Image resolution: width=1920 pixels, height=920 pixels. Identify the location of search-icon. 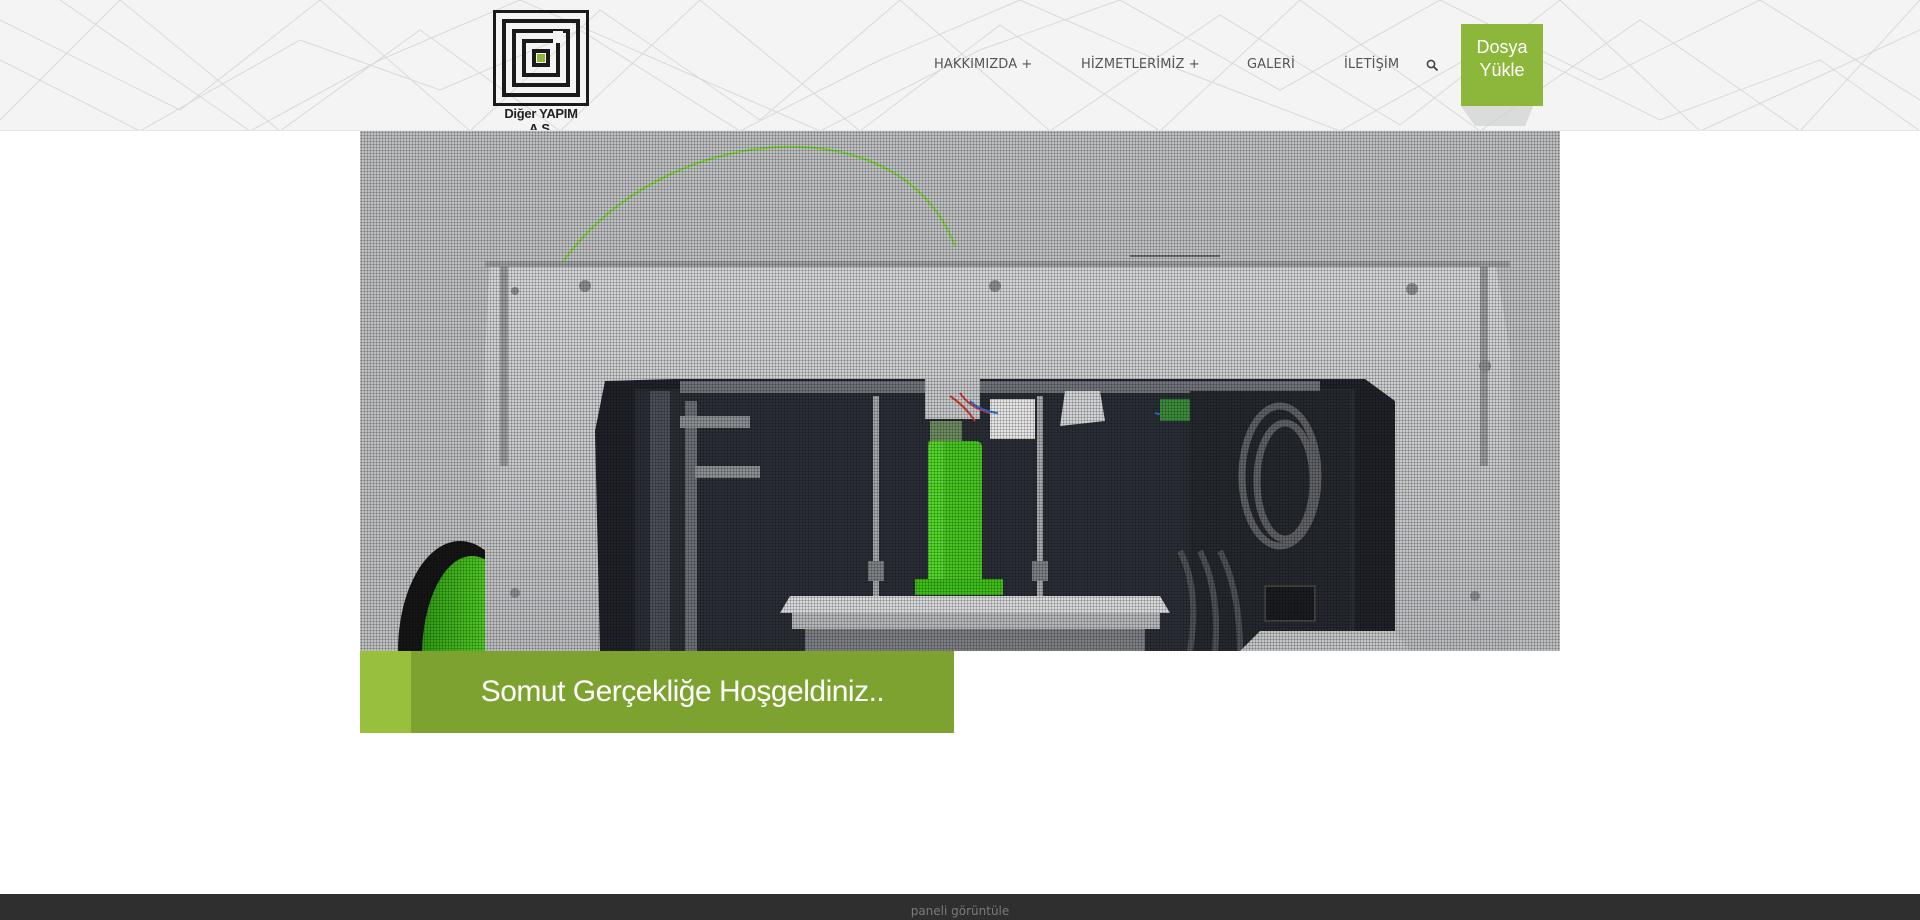
(1432, 65).